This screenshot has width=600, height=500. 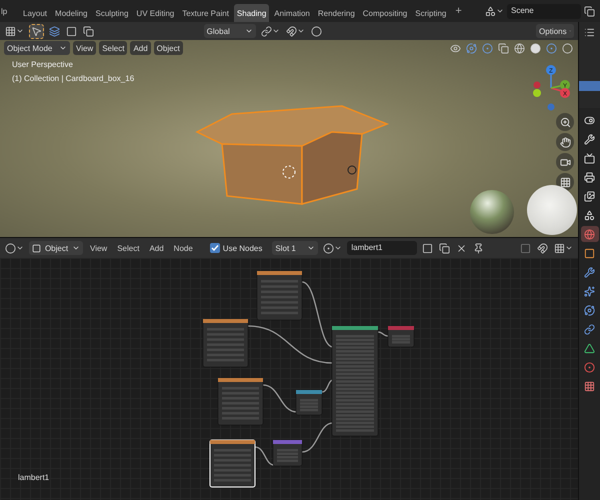 I want to click on close-icon, so click(x=462, y=248).